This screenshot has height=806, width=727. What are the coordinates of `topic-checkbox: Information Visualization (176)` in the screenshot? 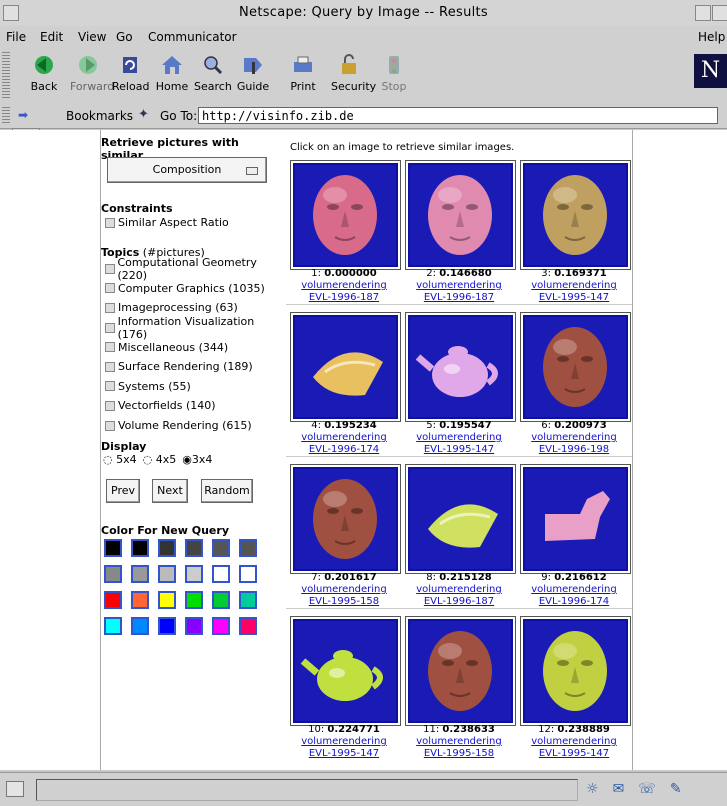 It's located at (192, 328).